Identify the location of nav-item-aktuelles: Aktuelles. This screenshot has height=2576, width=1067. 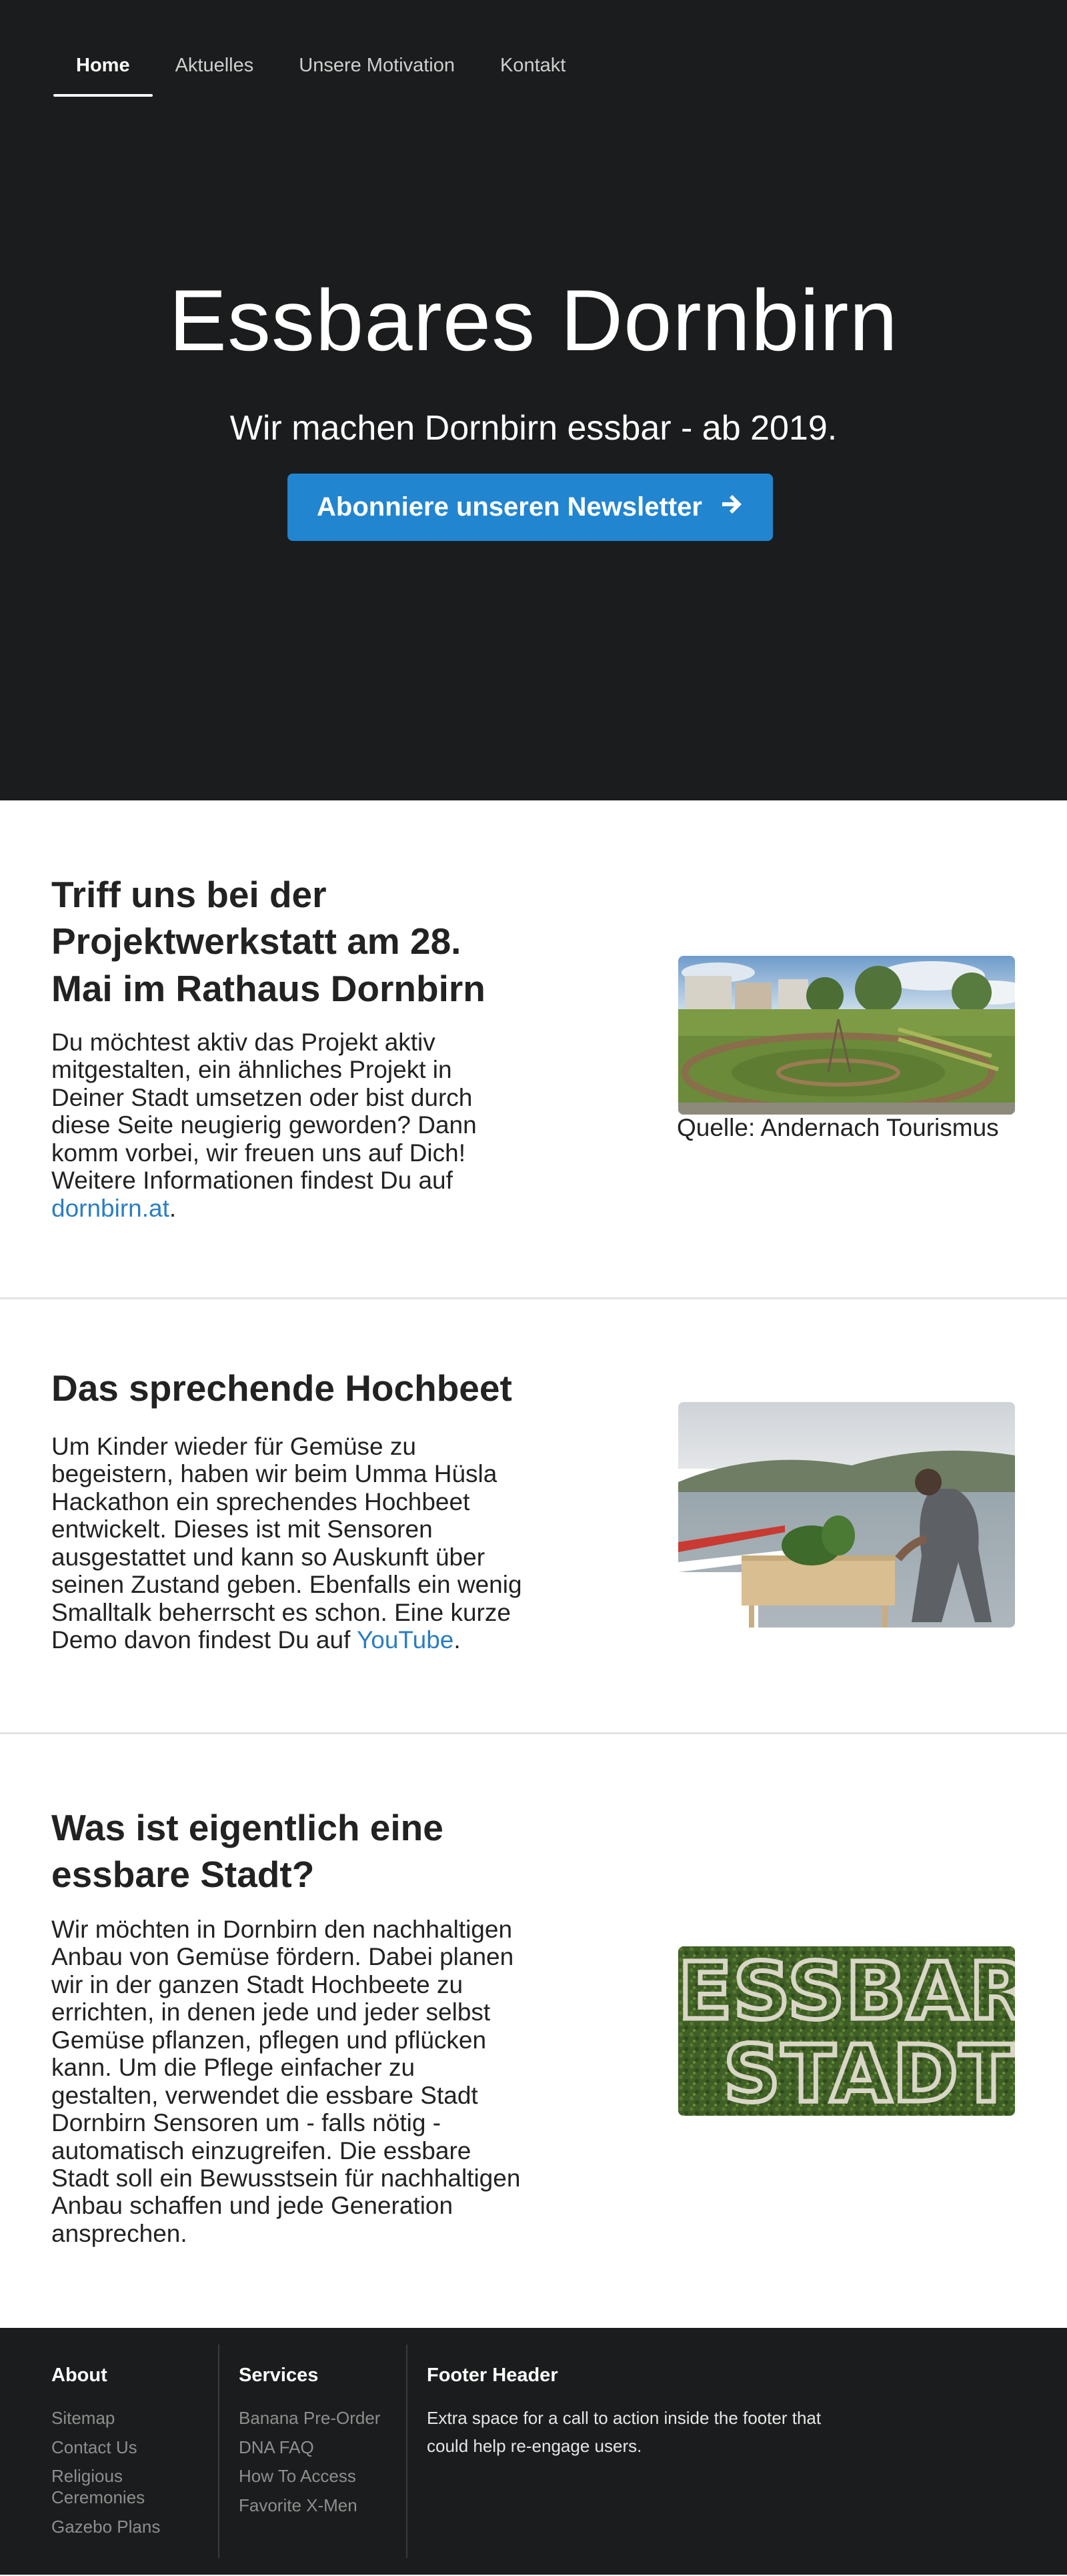
(215, 49).